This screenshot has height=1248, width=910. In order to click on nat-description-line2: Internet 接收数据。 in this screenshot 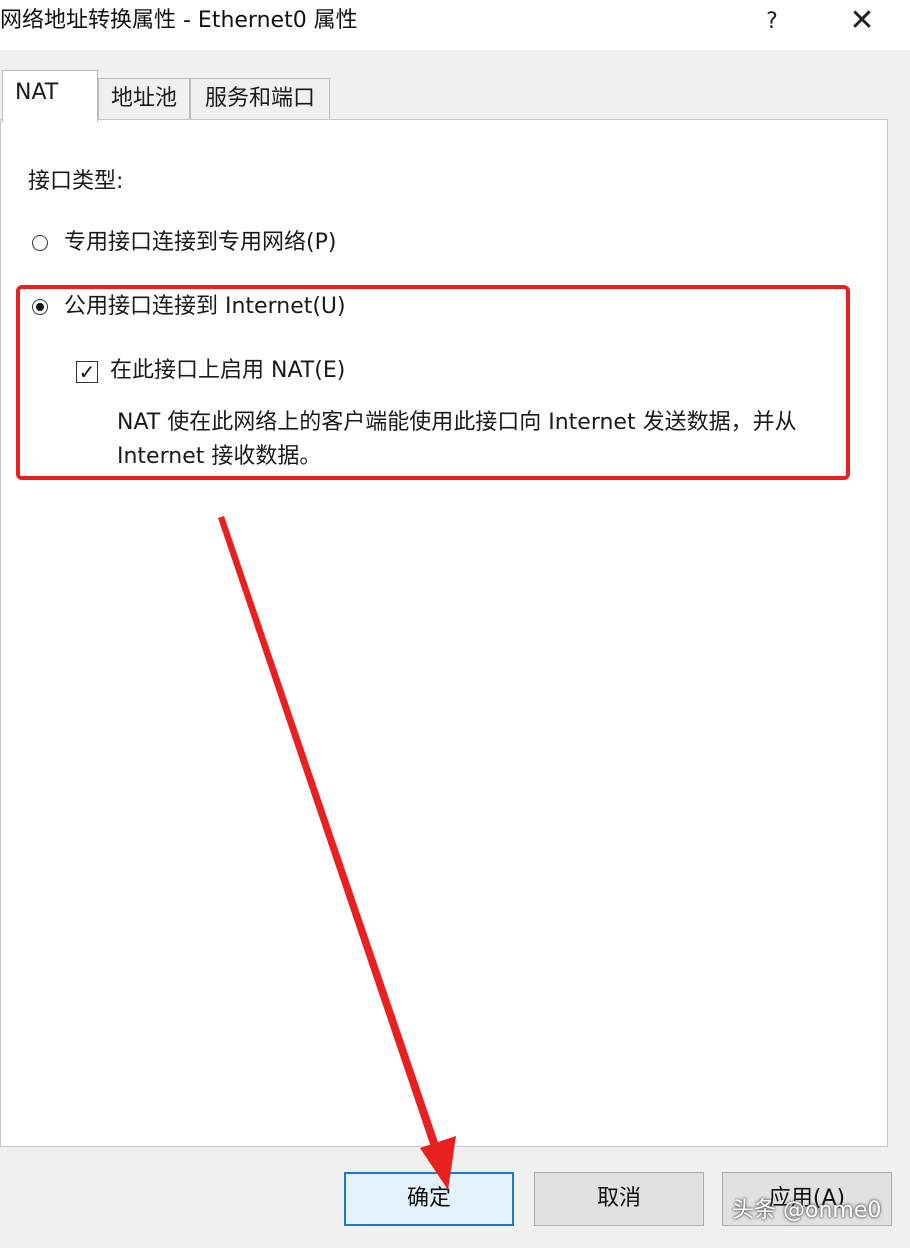, I will do `click(219, 456)`.